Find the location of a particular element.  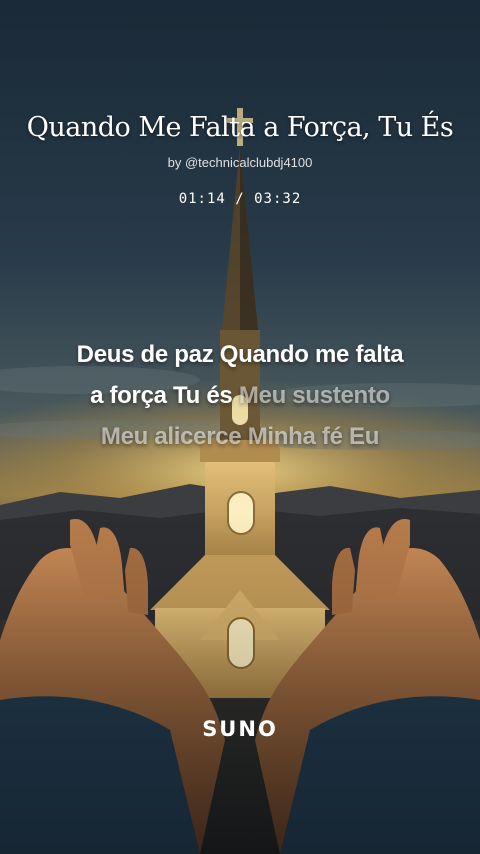

lyric-sung: Deus de paz Quando me falta is located at coordinates (240, 354).